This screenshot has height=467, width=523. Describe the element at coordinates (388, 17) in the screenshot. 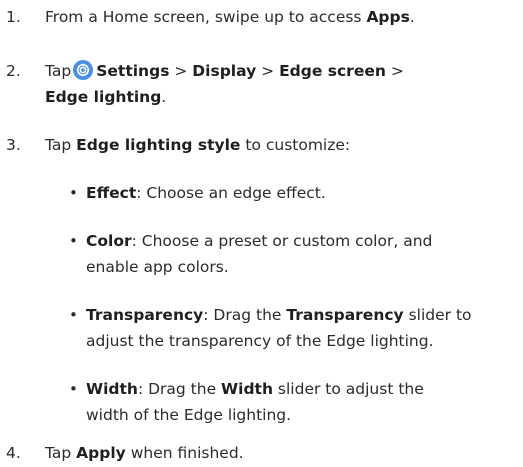

I see `step-bold-term: Apps` at that location.